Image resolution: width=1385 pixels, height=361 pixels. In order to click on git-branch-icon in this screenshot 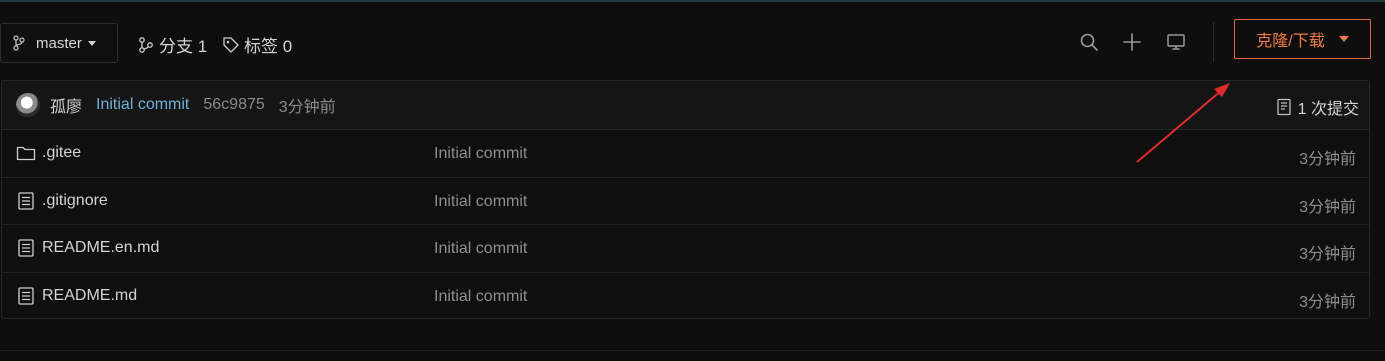, I will do `click(19, 43)`.